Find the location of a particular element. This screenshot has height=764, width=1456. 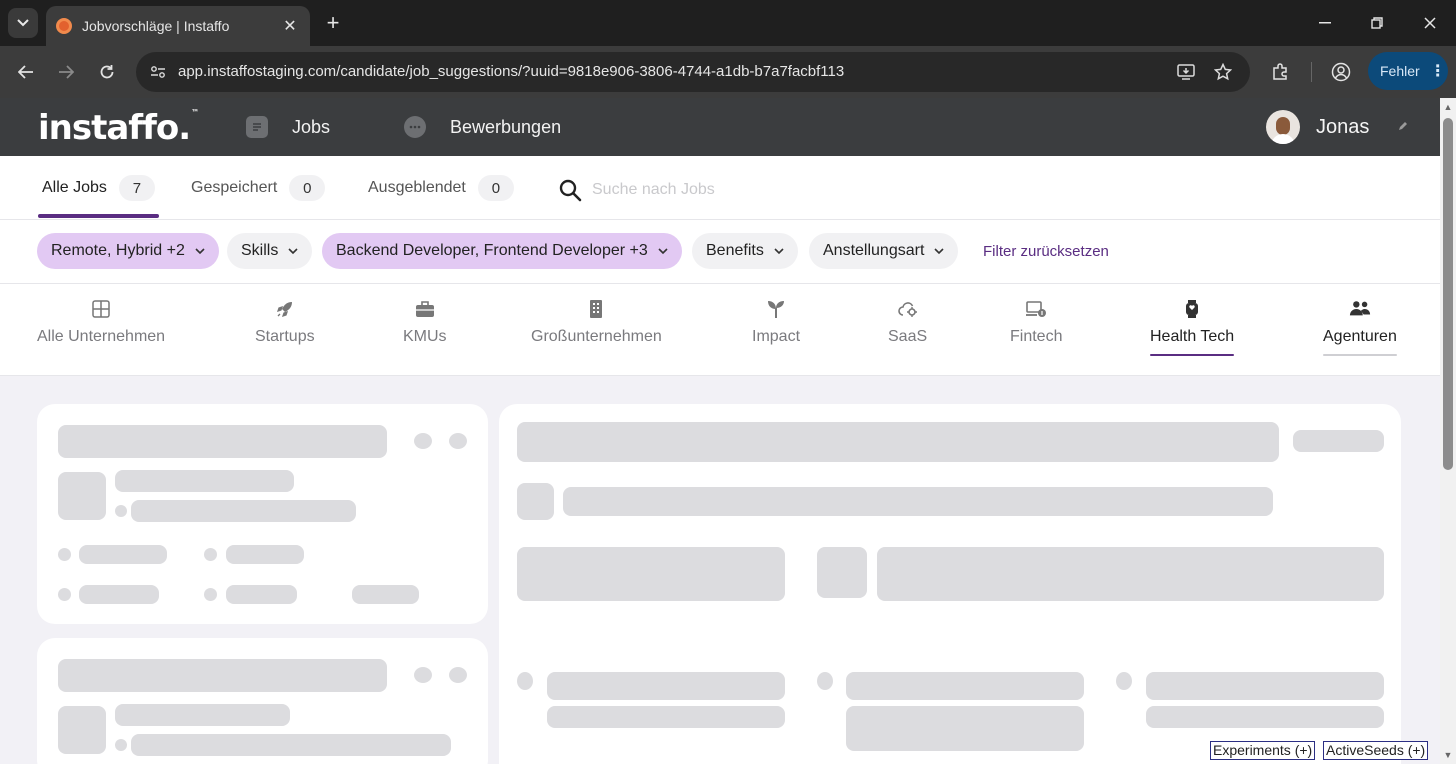

category-grossunternehmen: Großunternehmen is located at coordinates (596, 329).